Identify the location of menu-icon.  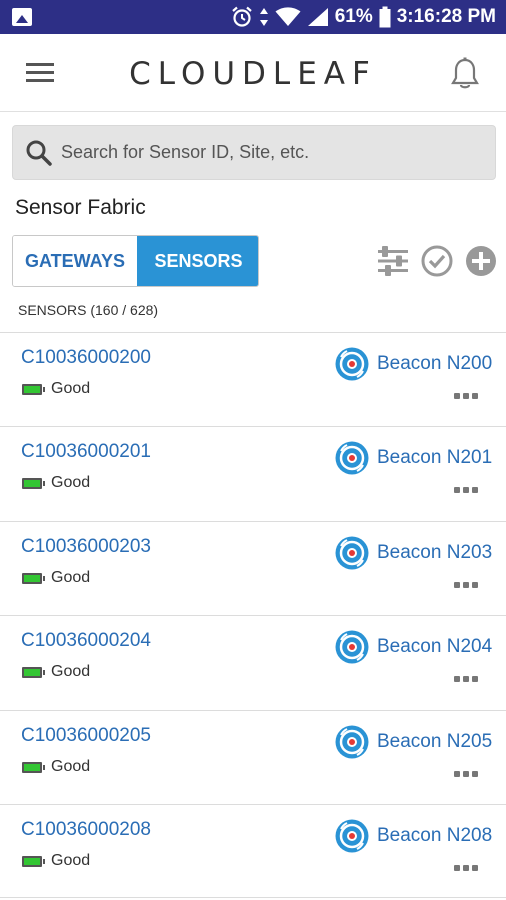
(40, 73).